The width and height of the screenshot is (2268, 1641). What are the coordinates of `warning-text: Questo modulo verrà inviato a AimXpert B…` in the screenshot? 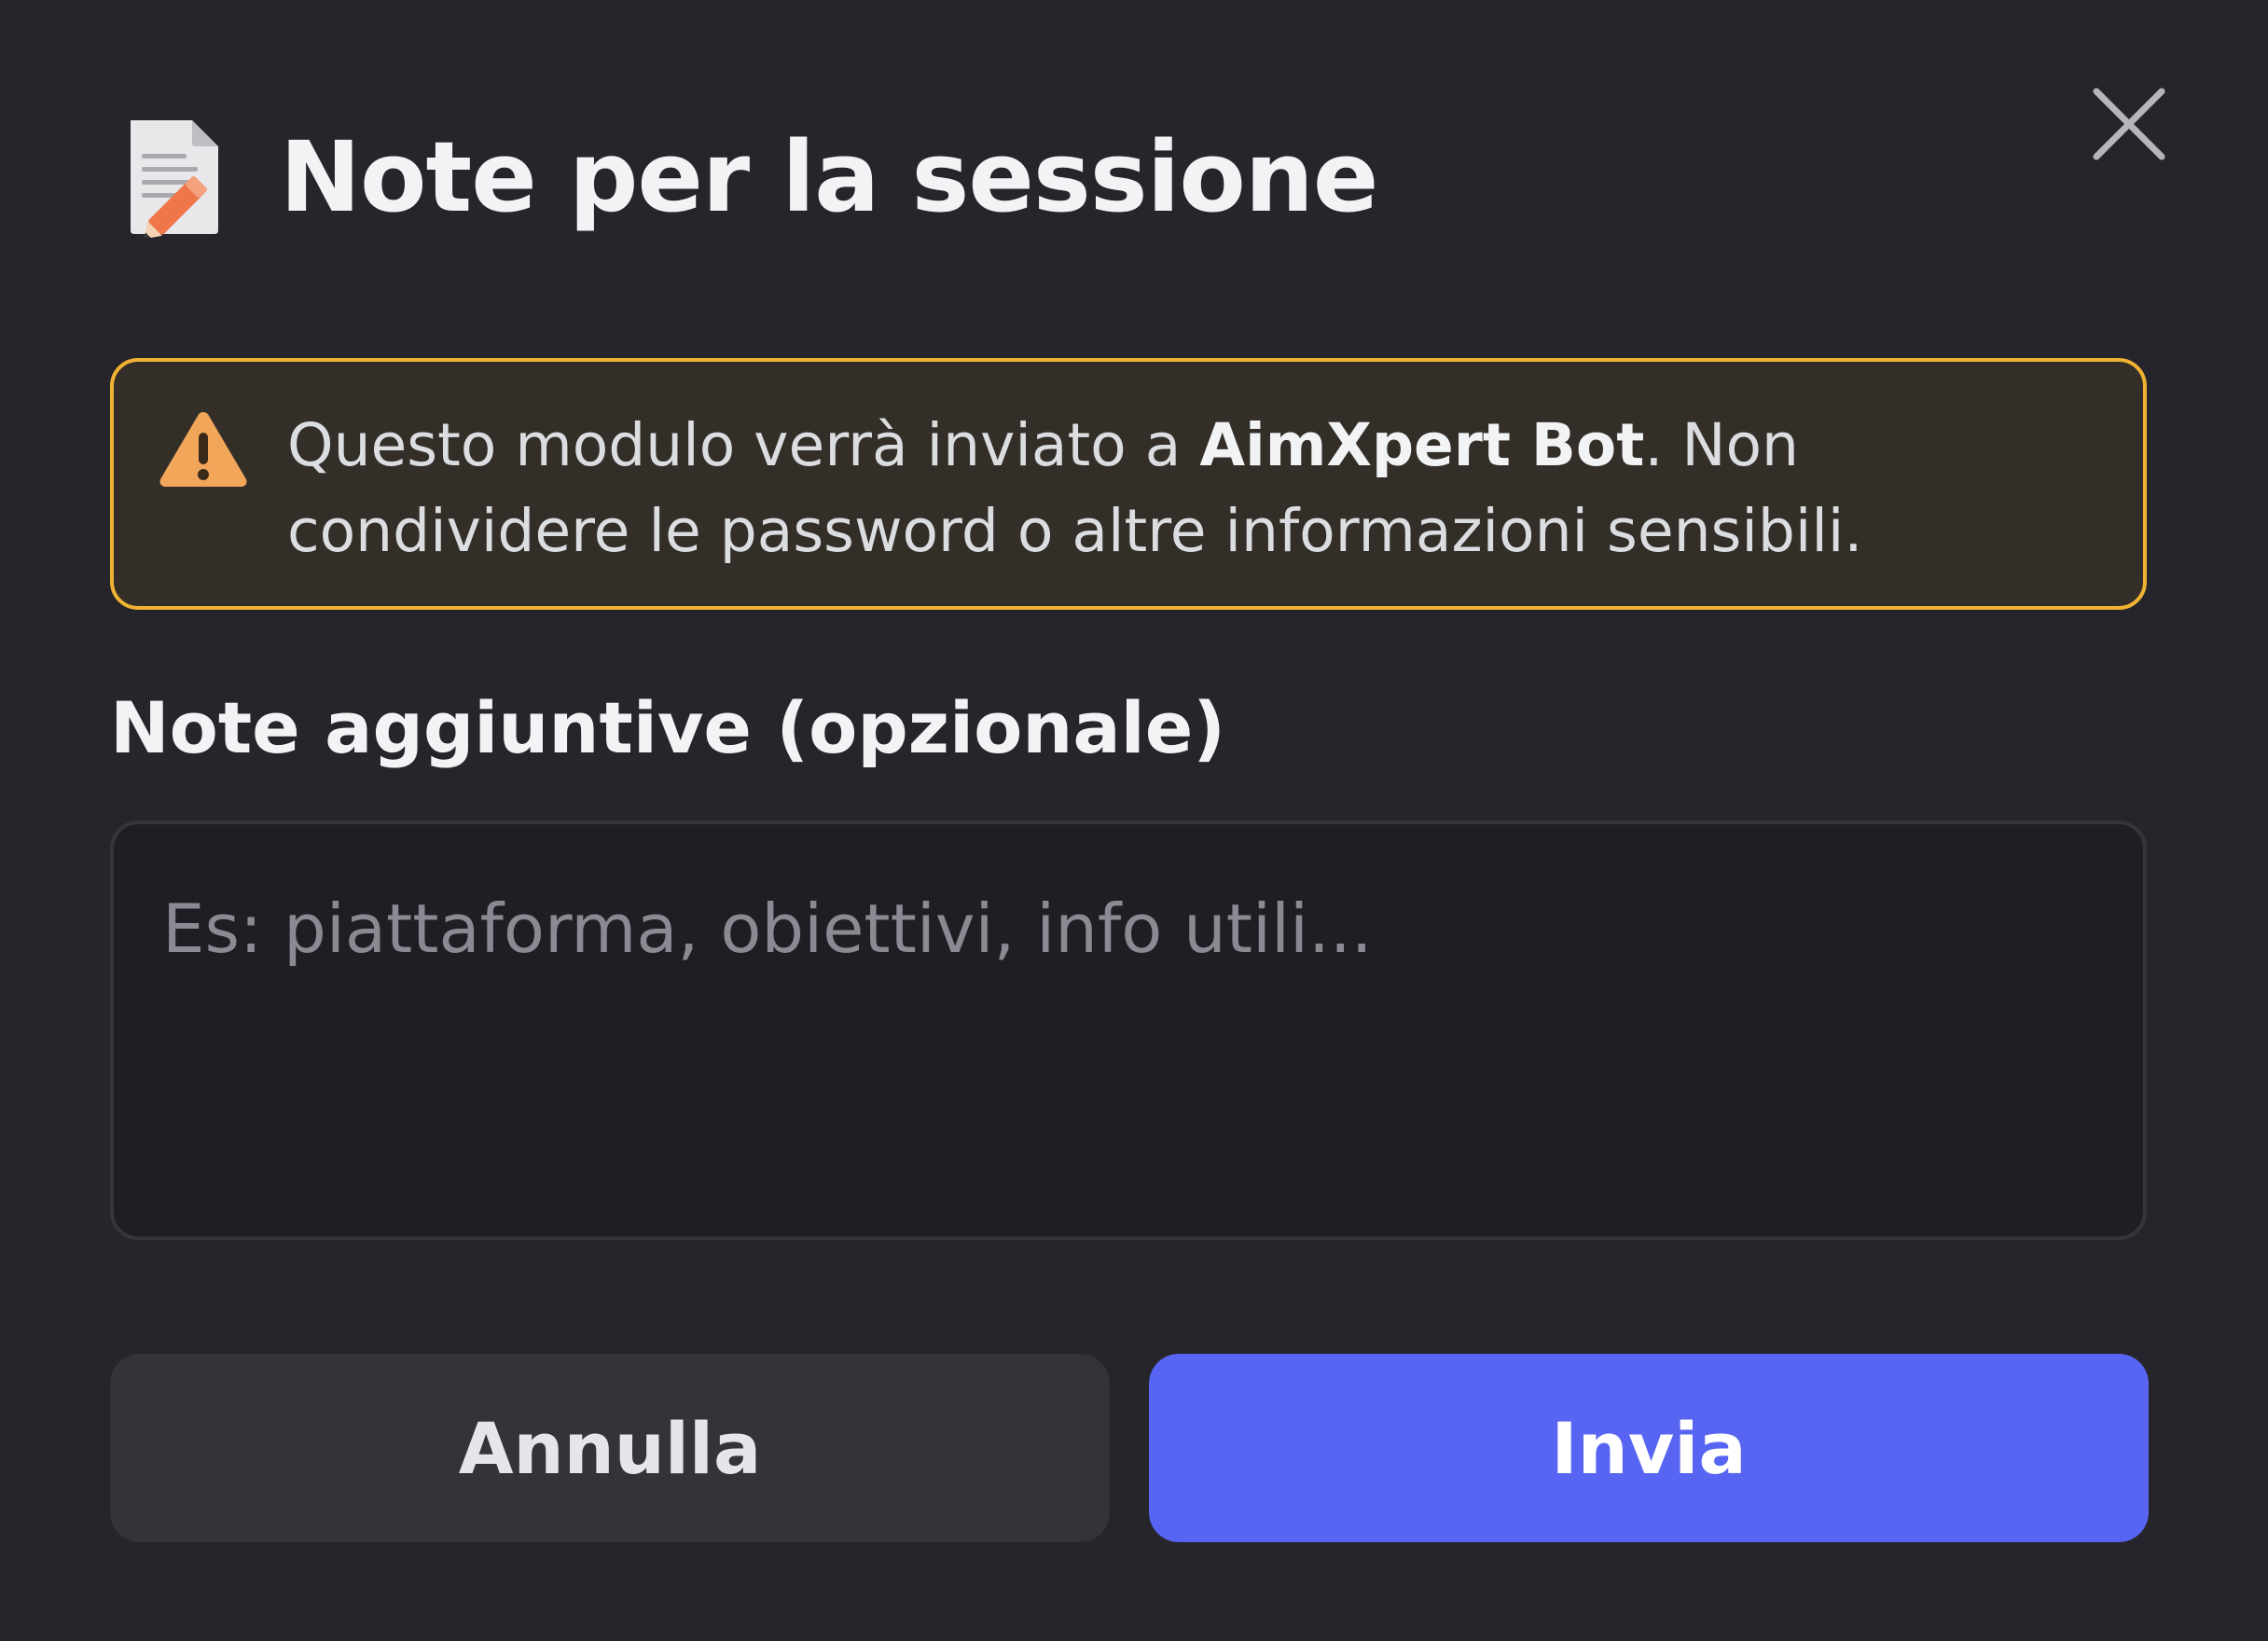 It's located at (1201, 488).